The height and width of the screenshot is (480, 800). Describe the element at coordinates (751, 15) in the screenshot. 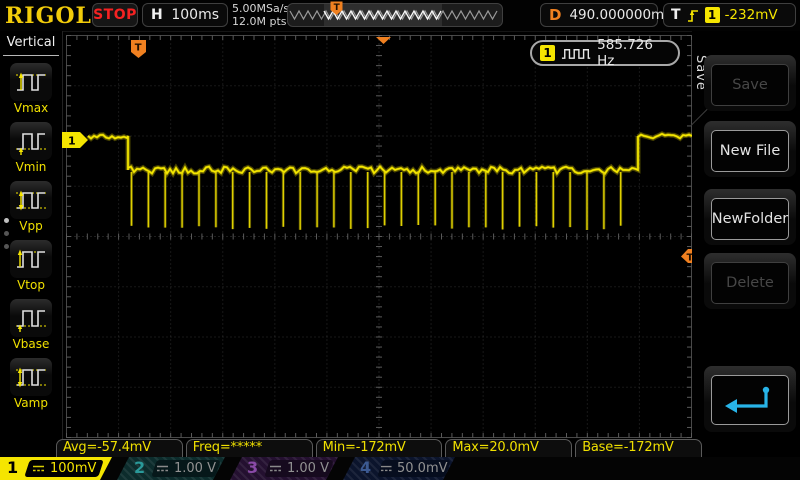

I see `trigger-level-value: -232mV` at that location.